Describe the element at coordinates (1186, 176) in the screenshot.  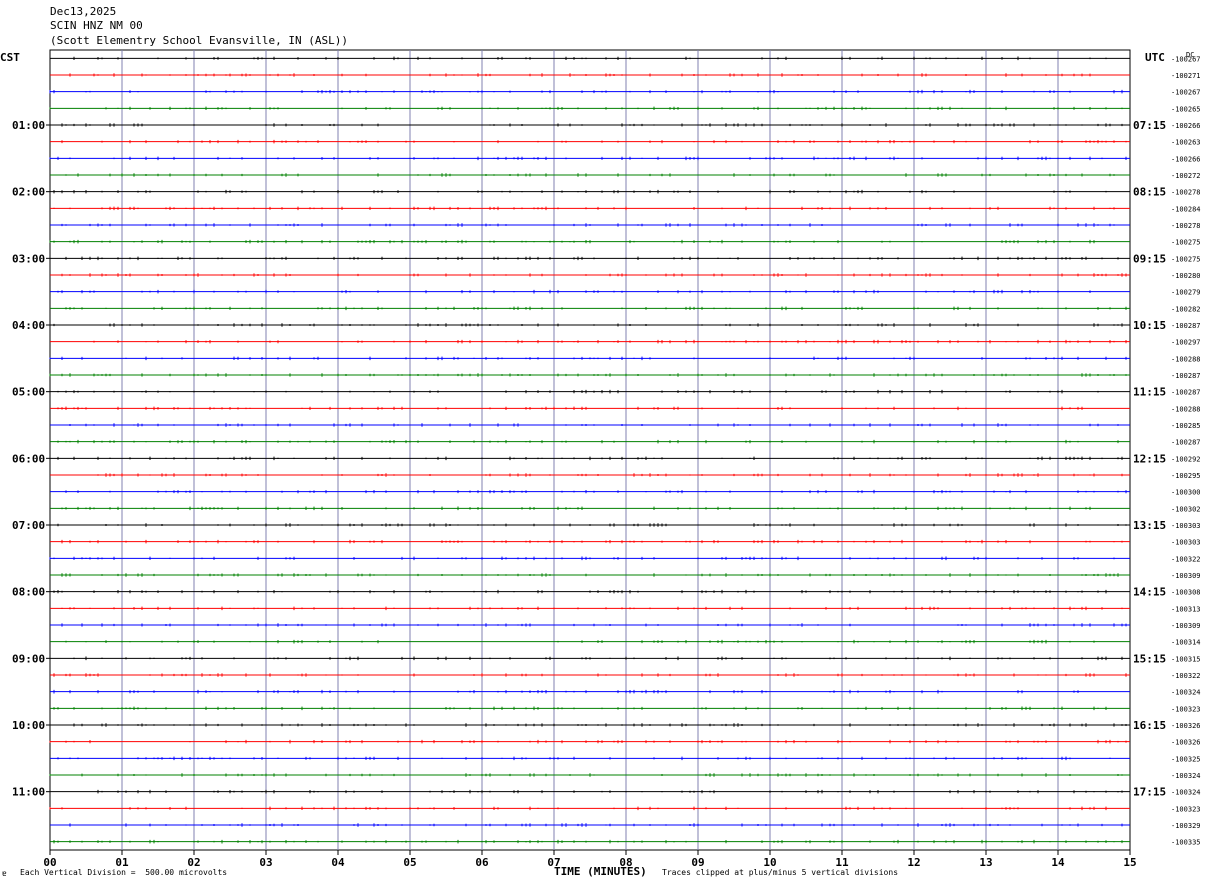
I see `dc-offset-label: -100272` at that location.